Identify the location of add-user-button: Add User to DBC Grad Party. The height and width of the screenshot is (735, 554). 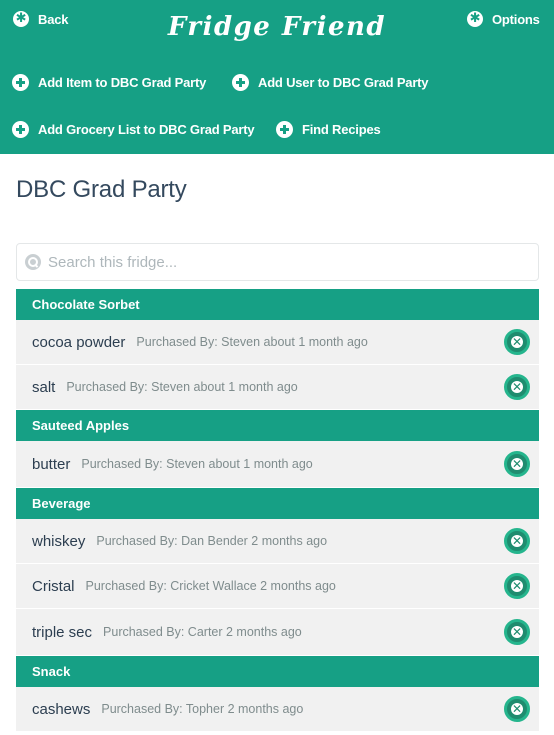
(330, 82).